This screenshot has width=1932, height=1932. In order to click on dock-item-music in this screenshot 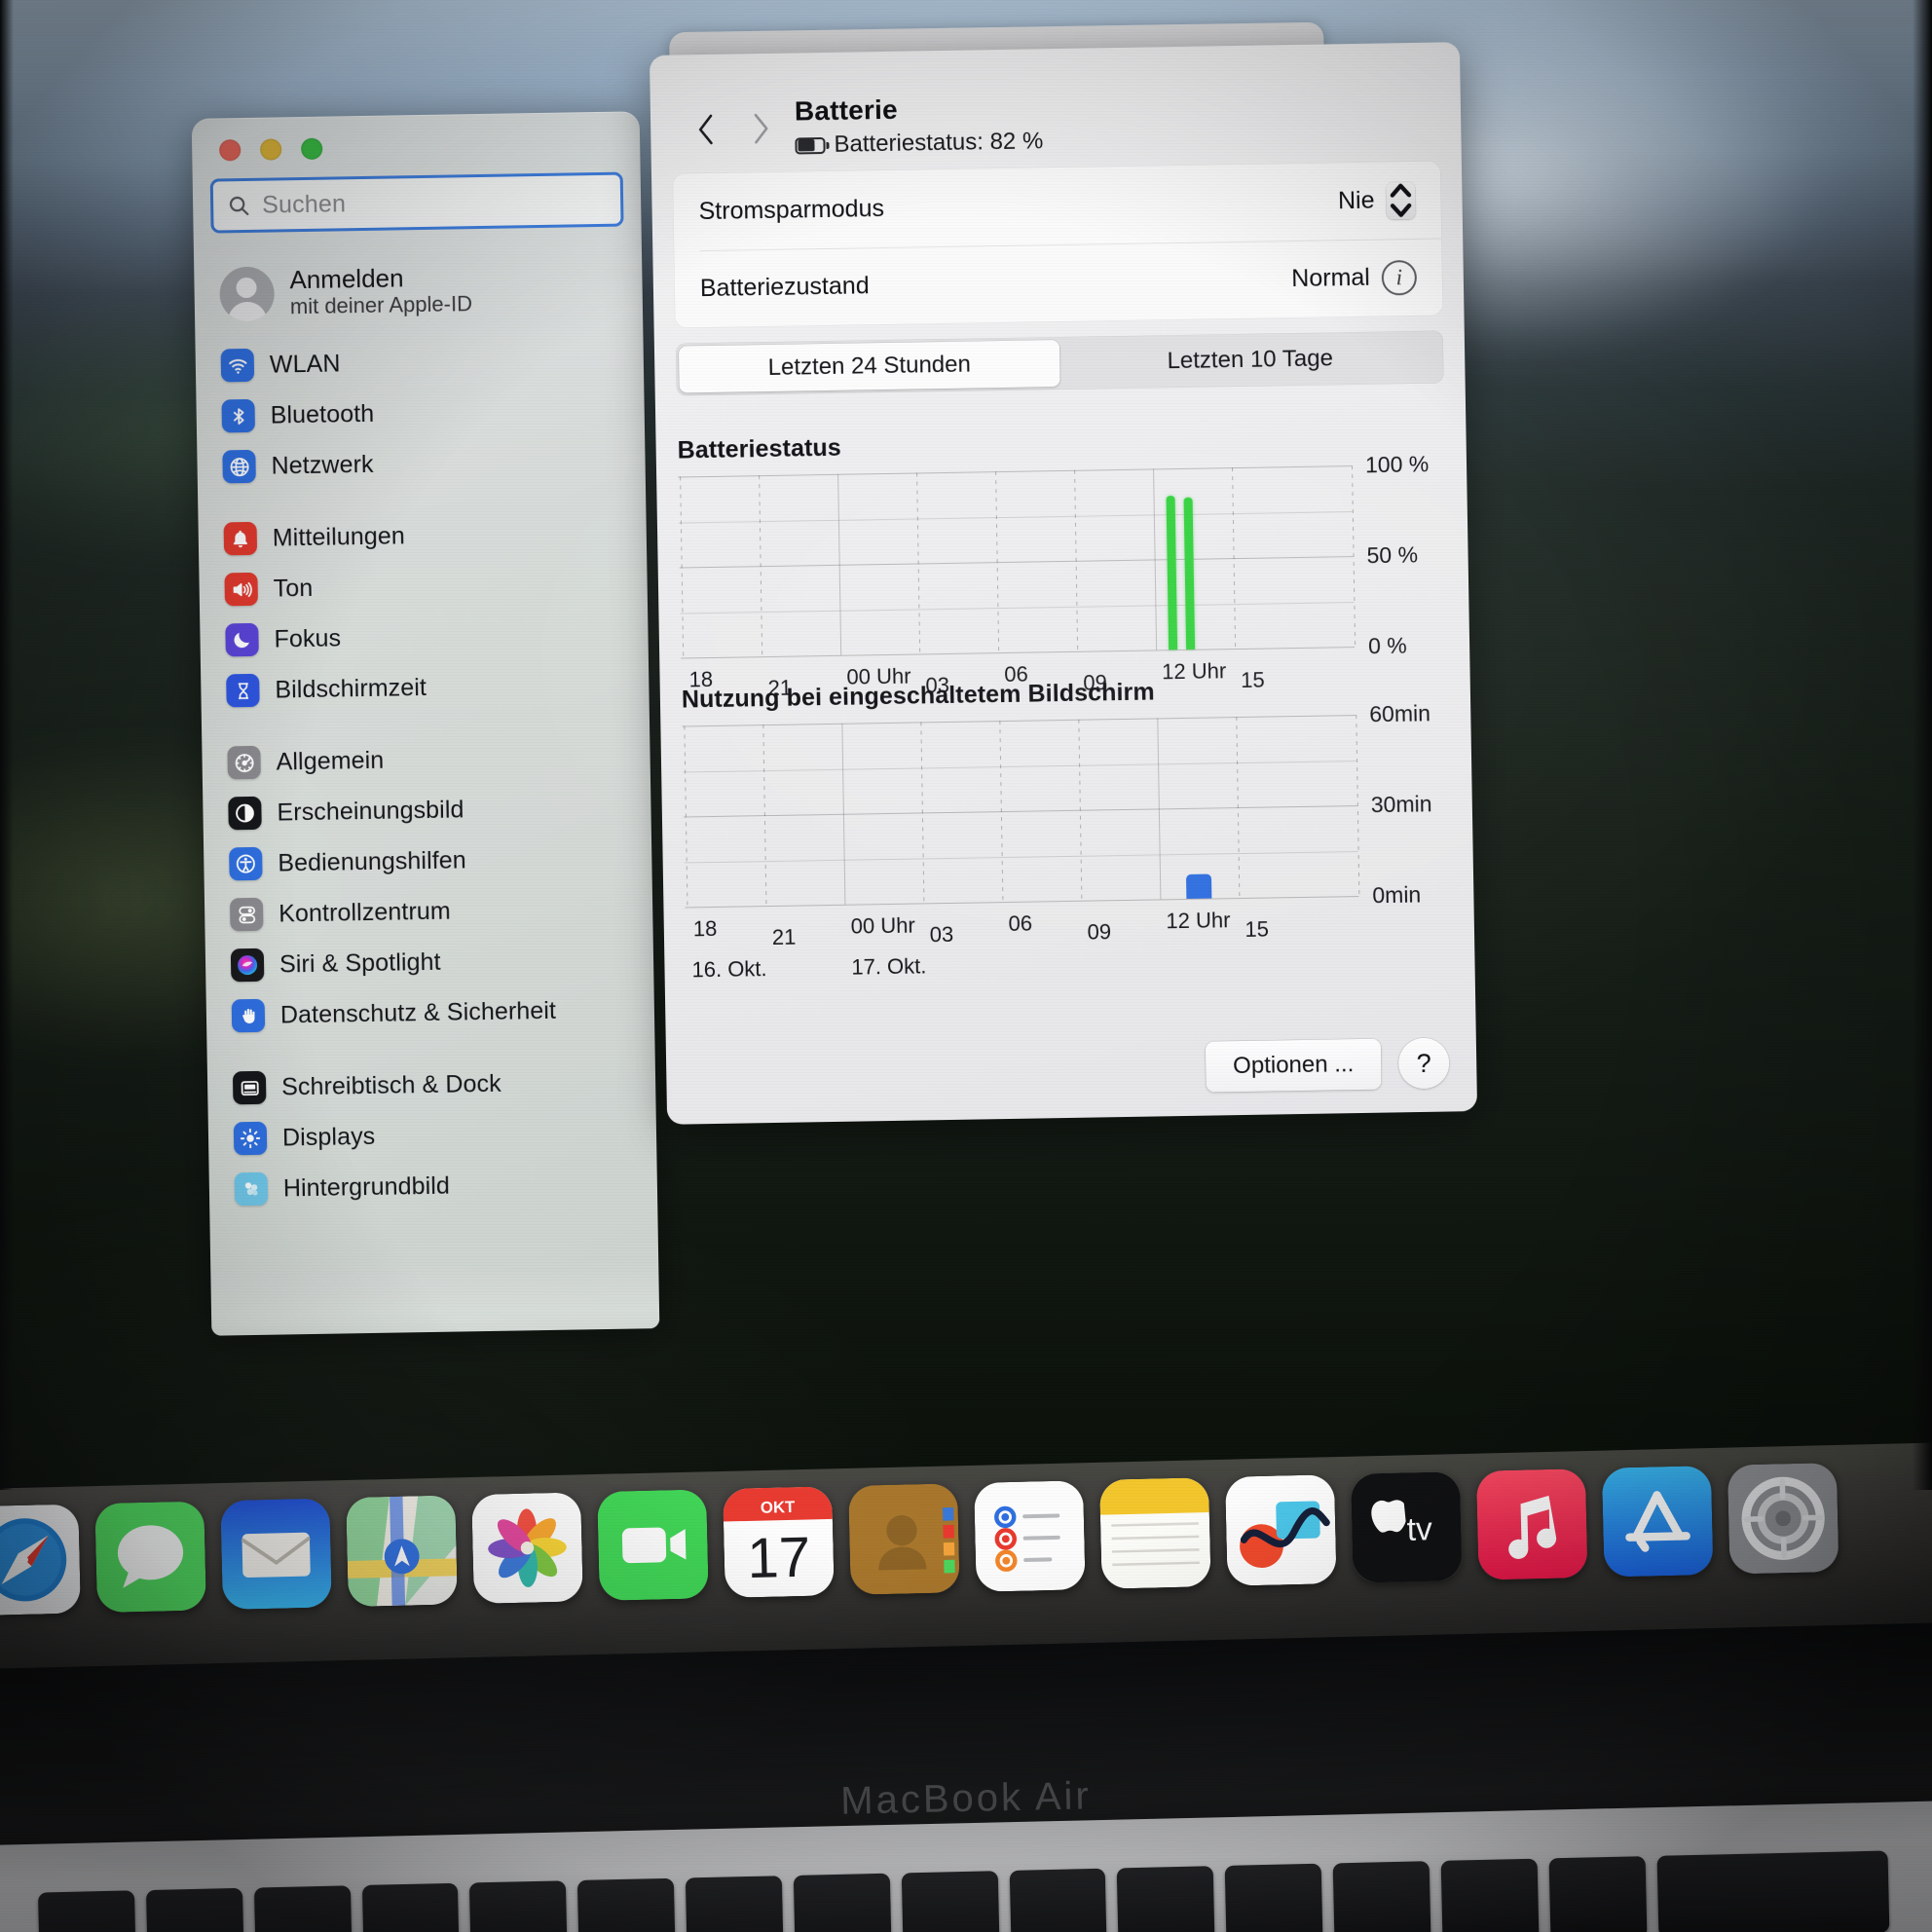, I will do `click(1532, 1524)`.